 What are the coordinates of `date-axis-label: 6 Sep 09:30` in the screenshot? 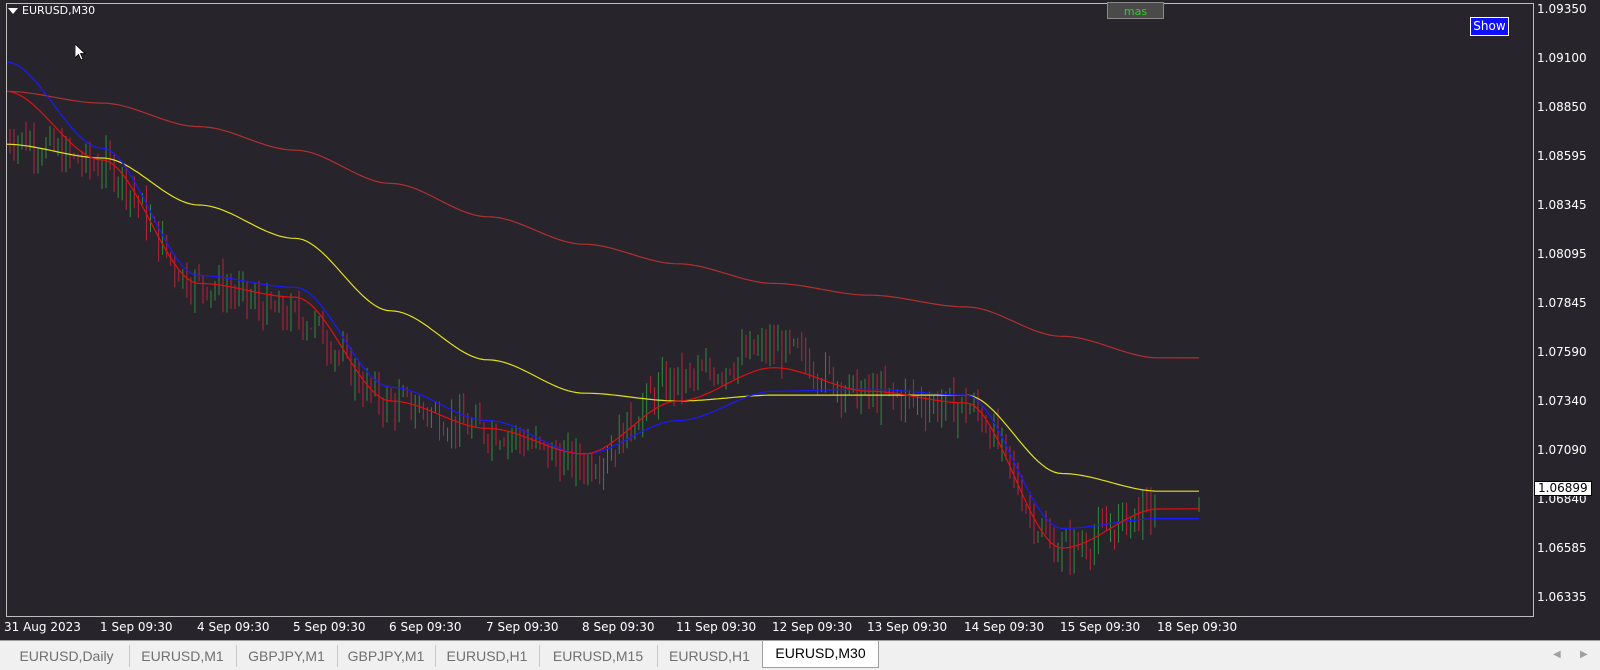 It's located at (425, 627).